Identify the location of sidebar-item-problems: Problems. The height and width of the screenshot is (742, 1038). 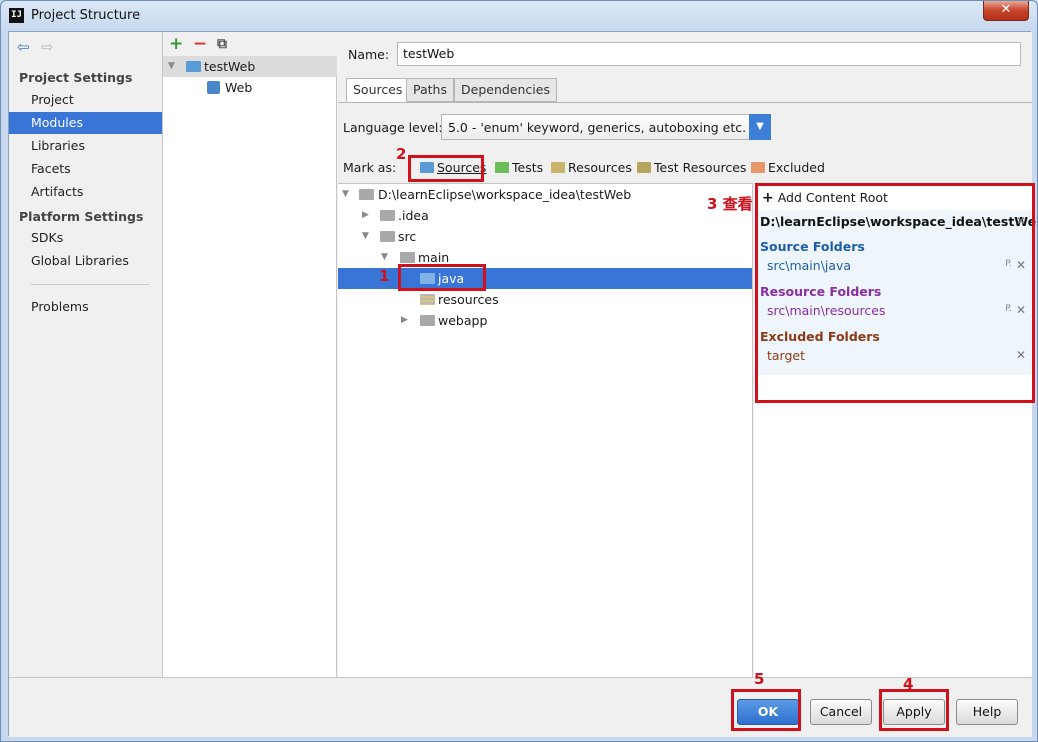
(85, 307).